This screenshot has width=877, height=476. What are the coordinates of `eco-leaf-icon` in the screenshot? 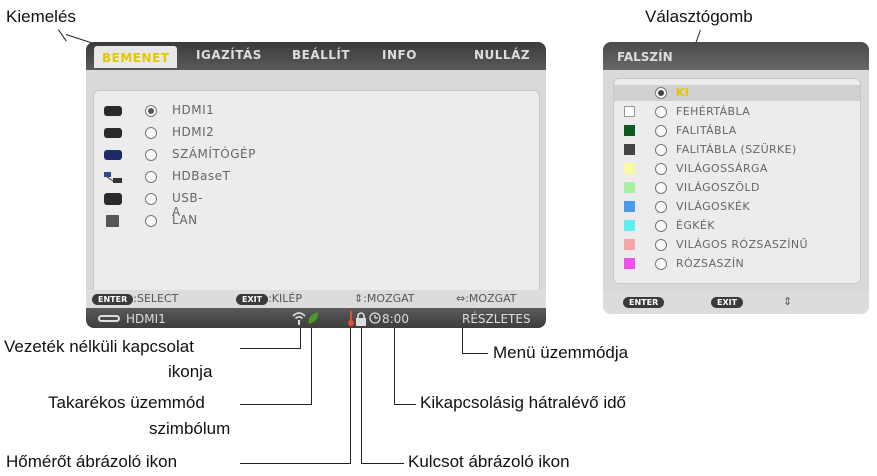 It's located at (313, 319).